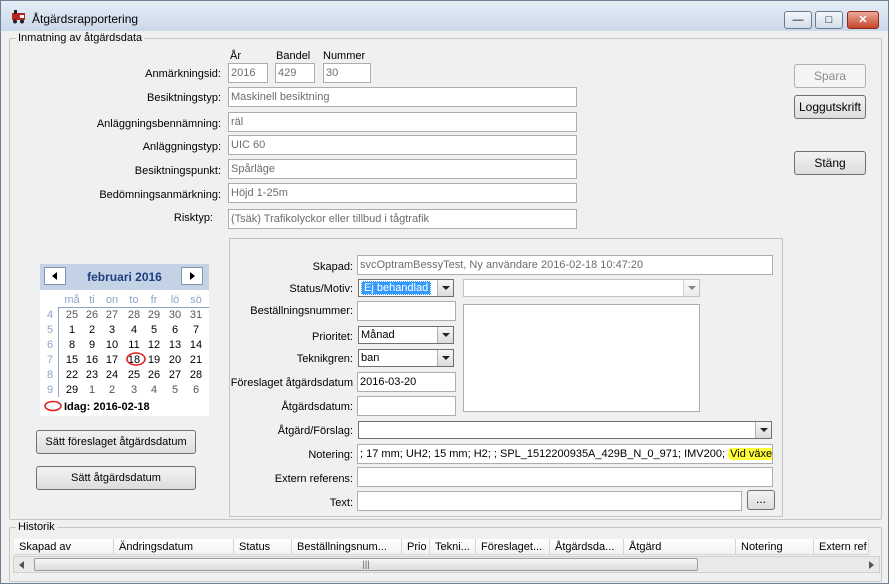 This screenshot has height=584, width=889. What do you see at coordinates (50, 345) in the screenshot?
I see `calendar-week-number: 6` at bounding box center [50, 345].